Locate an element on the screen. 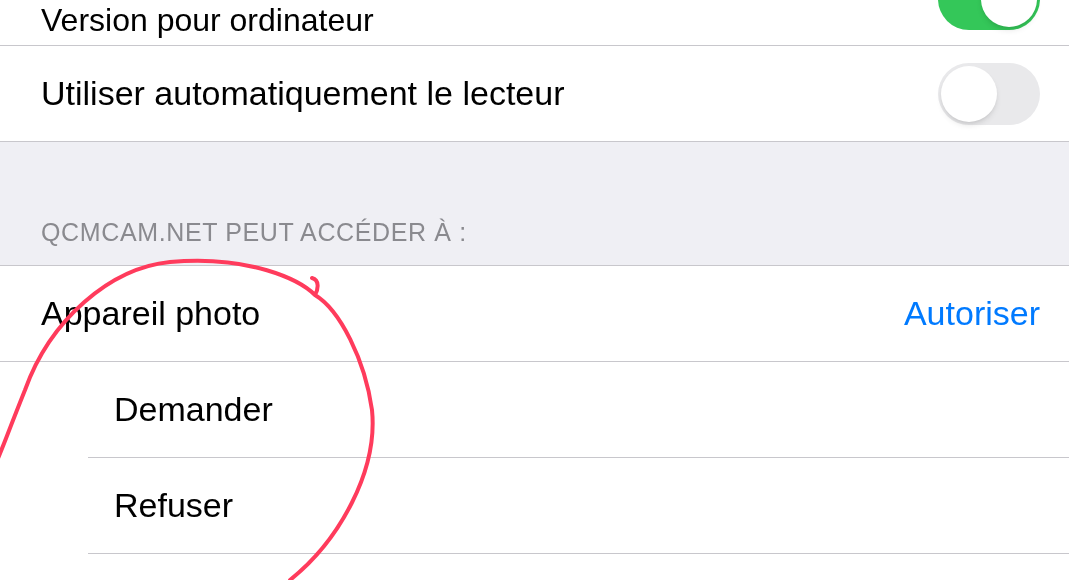 The width and height of the screenshot is (1069, 580). section-header: QCMCAM.NET PEUT ACCÉDER À : is located at coordinates (254, 232).